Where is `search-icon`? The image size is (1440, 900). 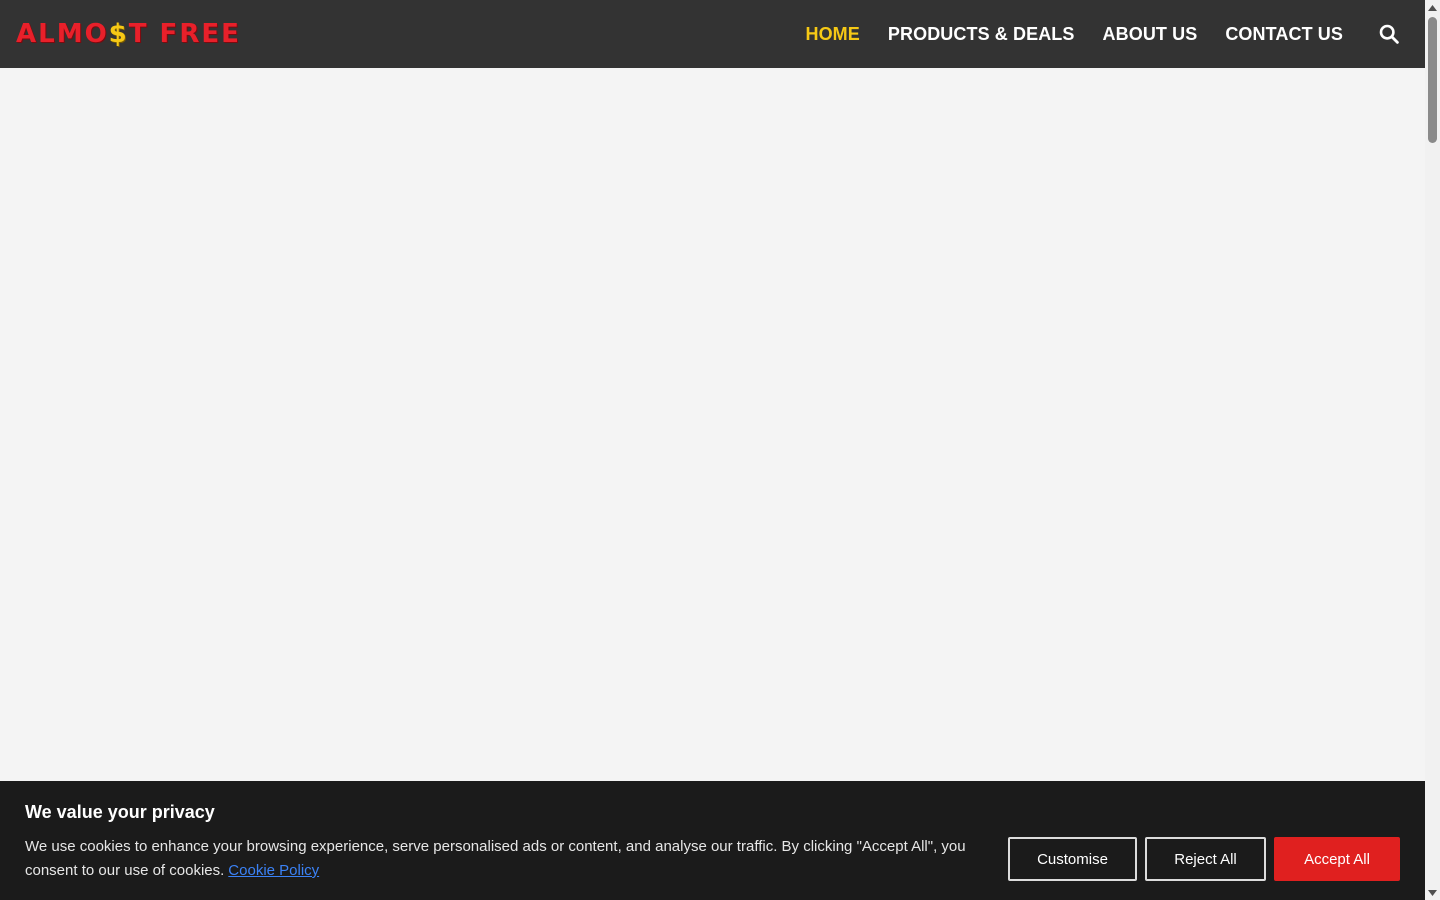
search-icon is located at coordinates (1389, 34).